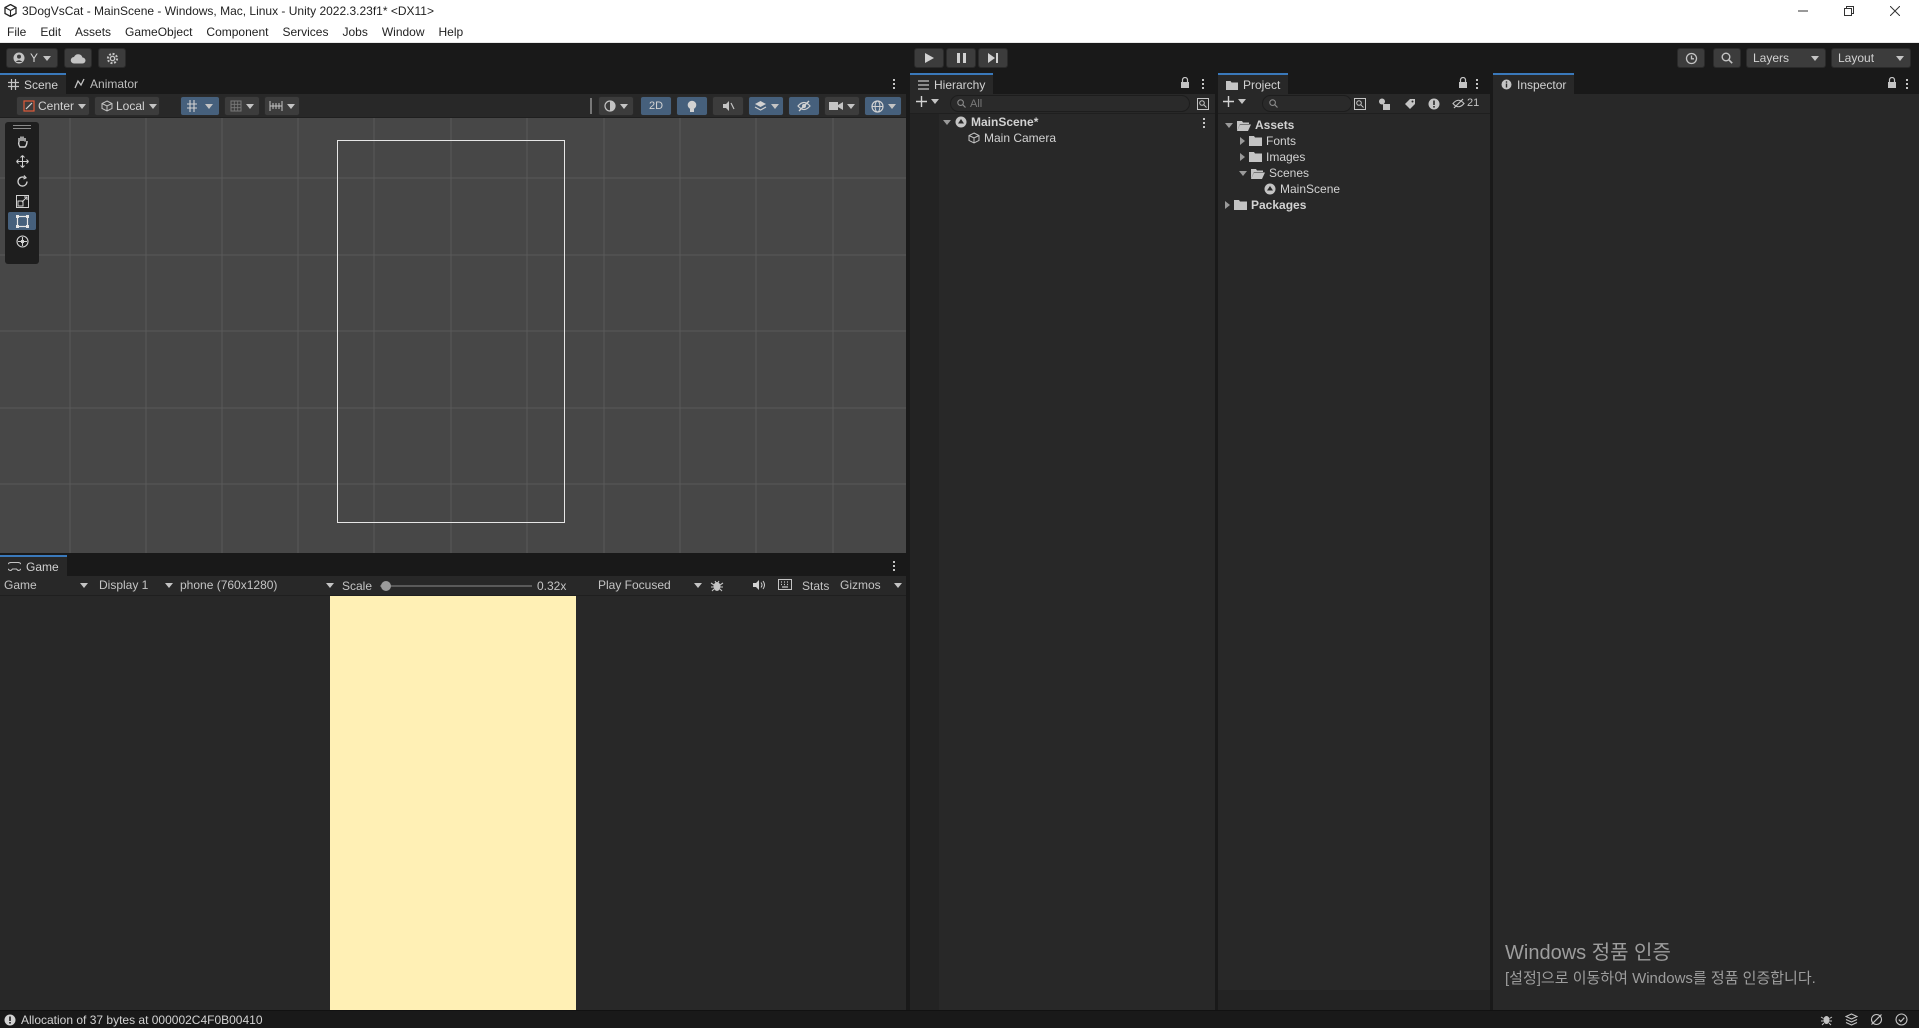 This screenshot has height=1028, width=1919. What do you see at coordinates (1360, 104) in the screenshot?
I see `search-by-type-icon` at bounding box center [1360, 104].